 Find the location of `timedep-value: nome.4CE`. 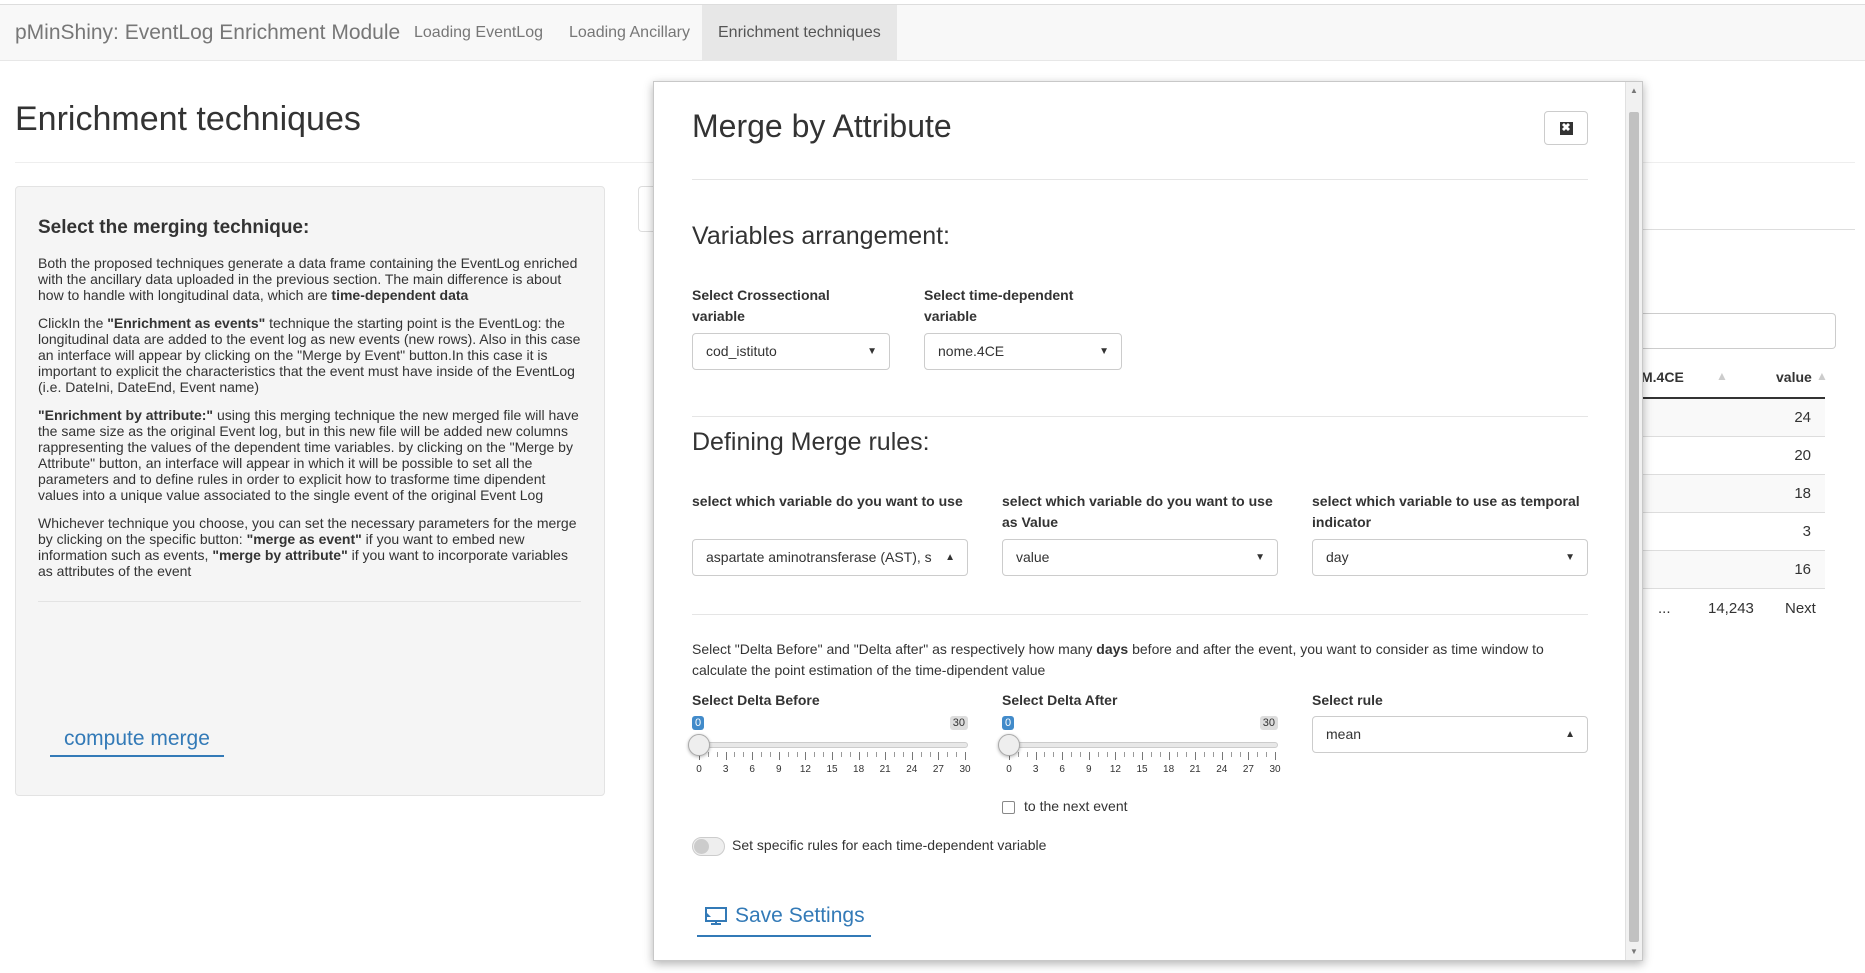

timedep-value: nome.4CE is located at coordinates (971, 351).